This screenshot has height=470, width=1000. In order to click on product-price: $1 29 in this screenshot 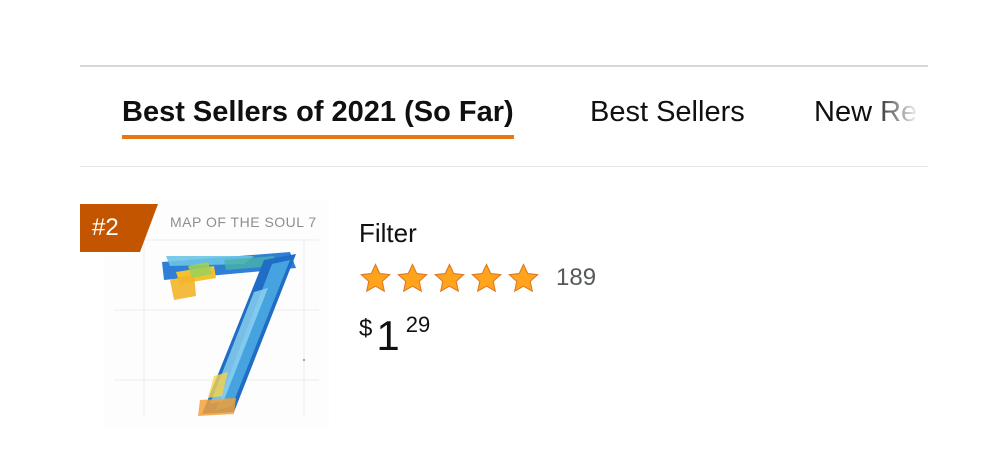, I will do `click(394, 336)`.